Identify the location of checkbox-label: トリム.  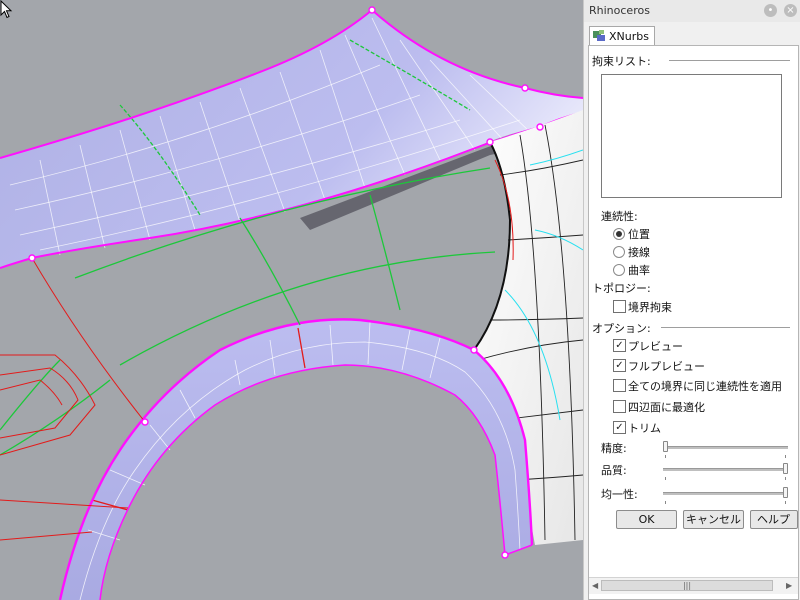
(644, 428).